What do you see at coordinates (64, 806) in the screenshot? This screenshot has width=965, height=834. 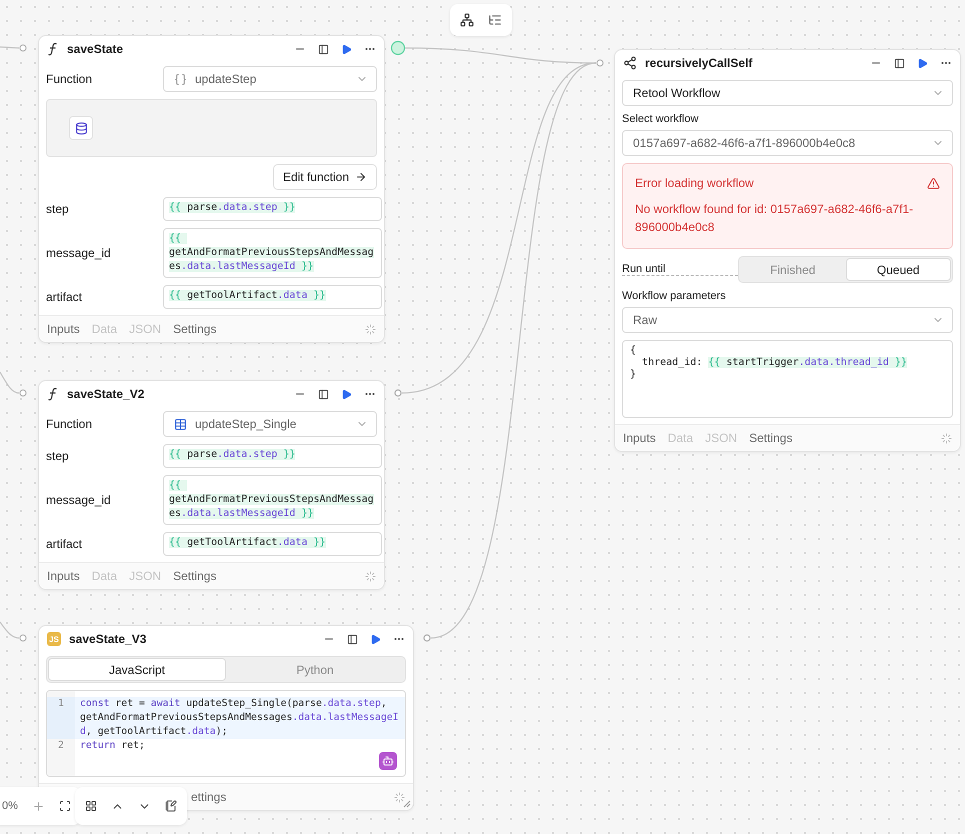 I see `fit-view-icon` at bounding box center [64, 806].